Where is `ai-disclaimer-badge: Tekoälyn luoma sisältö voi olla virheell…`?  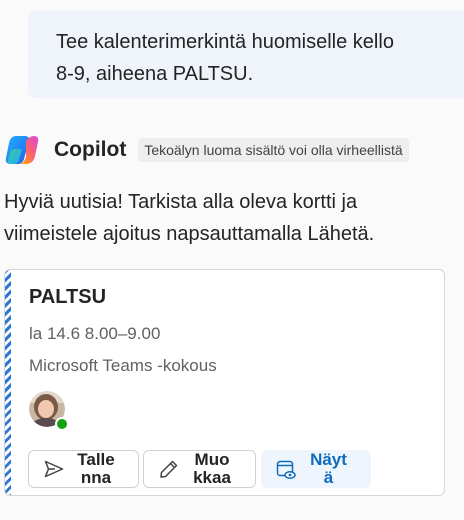 ai-disclaimer-badge: Tekoälyn luoma sisältö voi olla virheell… is located at coordinates (273, 150).